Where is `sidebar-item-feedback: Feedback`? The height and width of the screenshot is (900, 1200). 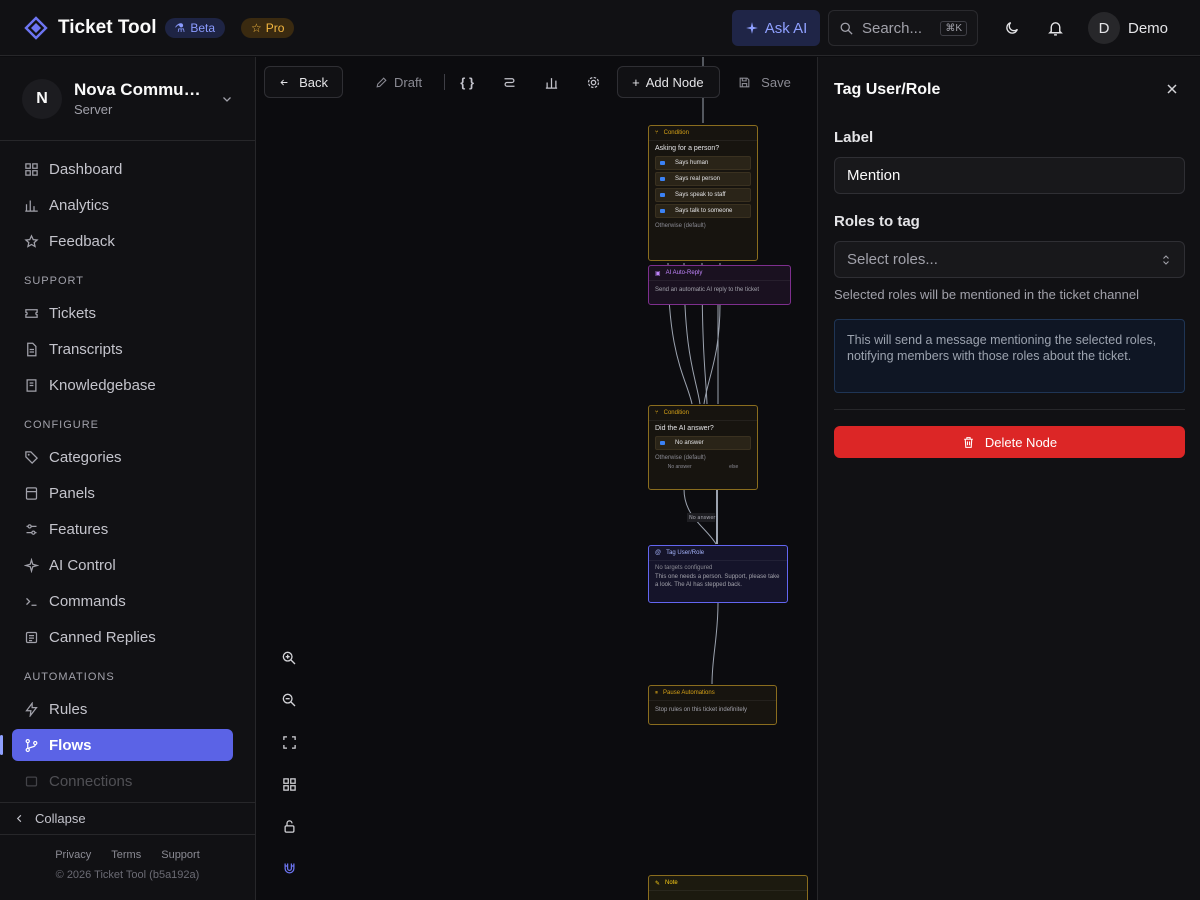
sidebar-item-feedback: Feedback is located at coordinates (122, 241).